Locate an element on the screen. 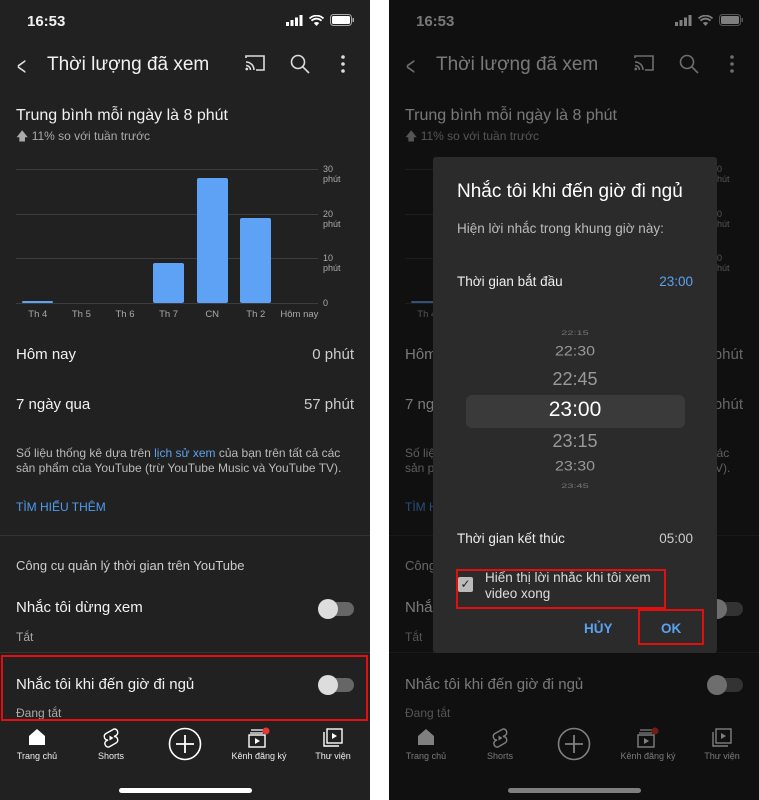  weekly-change: 🡅 11% so với tuần trước is located at coordinates (83, 137).